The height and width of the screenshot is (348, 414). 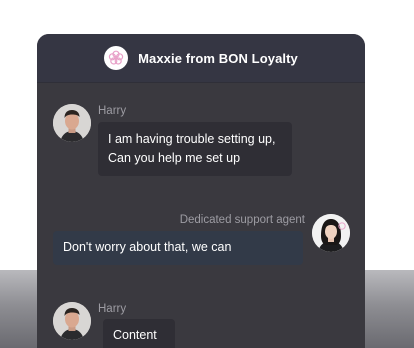 I want to click on brand-logo-icon, so click(x=116, y=58).